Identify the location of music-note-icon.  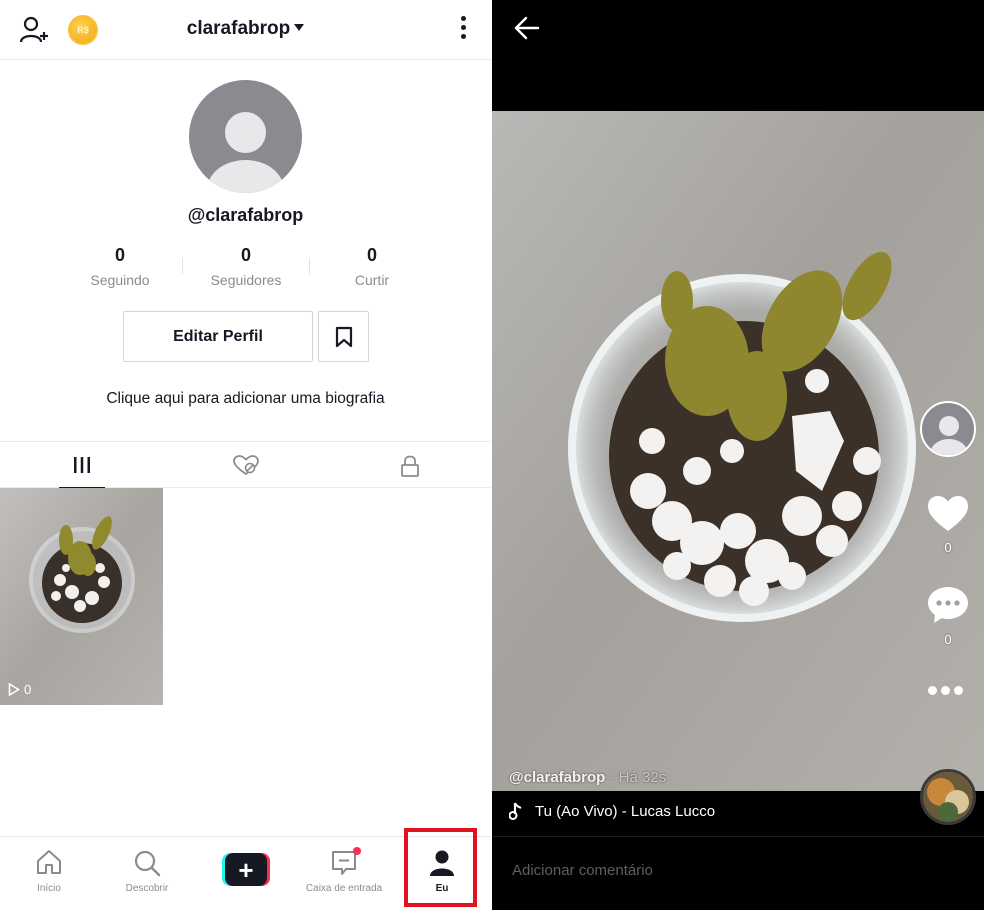
(515, 811).